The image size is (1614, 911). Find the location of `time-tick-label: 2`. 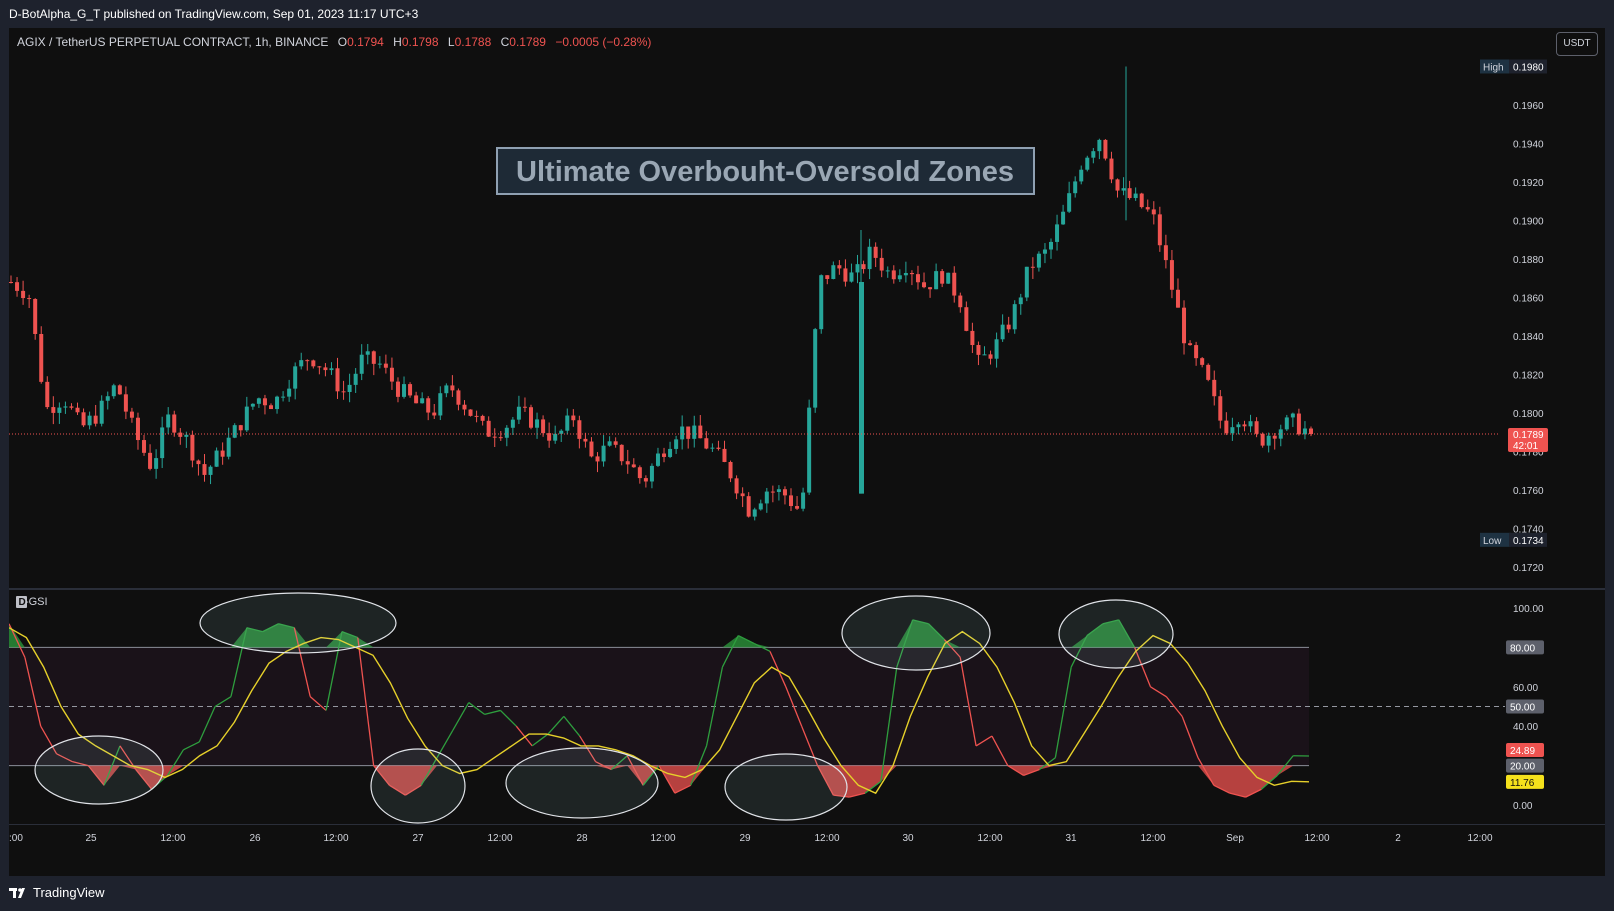

time-tick-label: 2 is located at coordinates (1398, 838).